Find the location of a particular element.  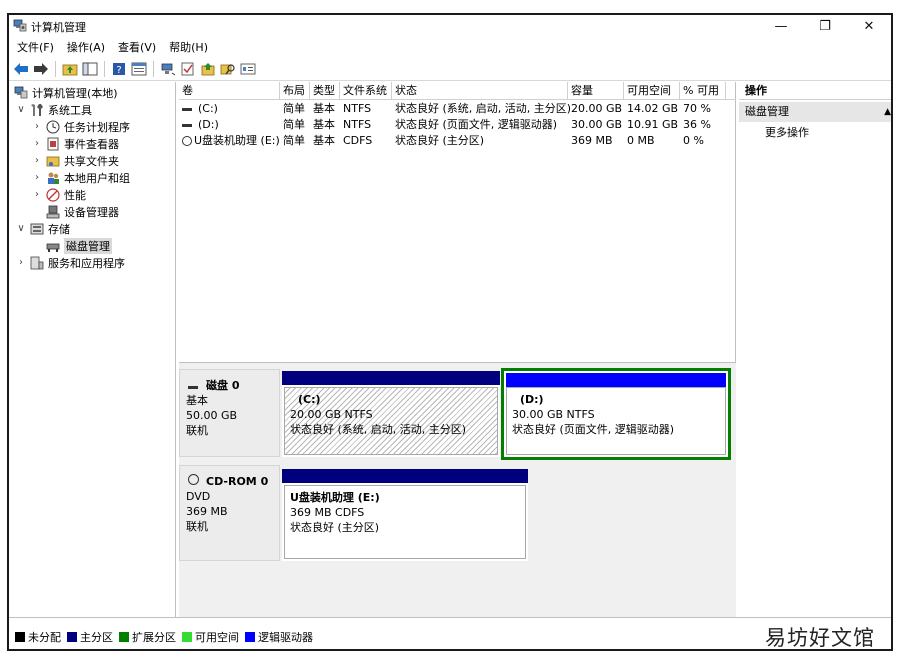

menu-file: 文件(F) is located at coordinates (35, 47).